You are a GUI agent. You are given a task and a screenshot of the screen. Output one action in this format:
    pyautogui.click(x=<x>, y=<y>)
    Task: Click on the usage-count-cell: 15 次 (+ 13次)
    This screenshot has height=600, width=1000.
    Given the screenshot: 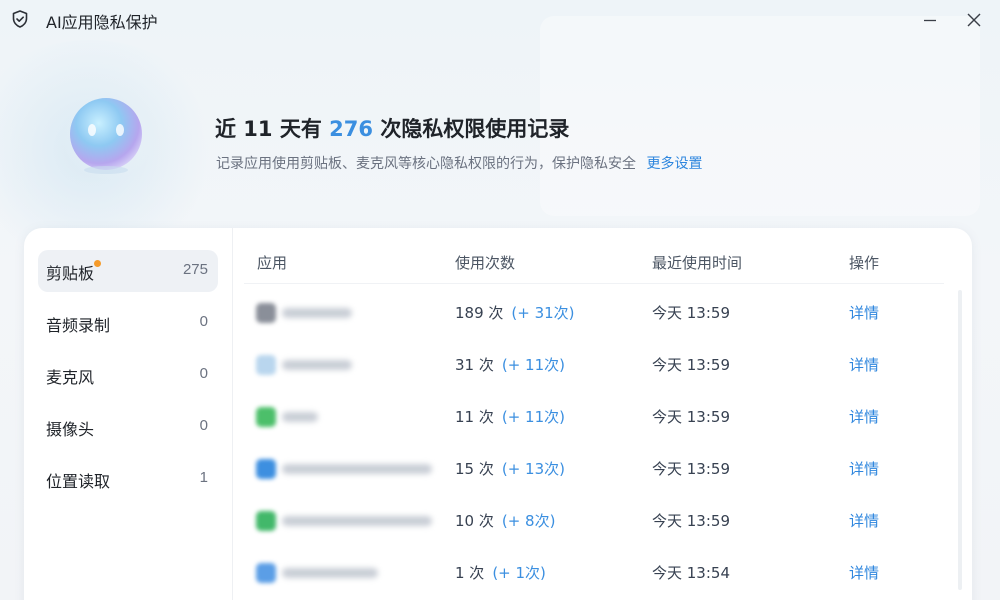 What is the action you would take?
    pyautogui.click(x=510, y=468)
    